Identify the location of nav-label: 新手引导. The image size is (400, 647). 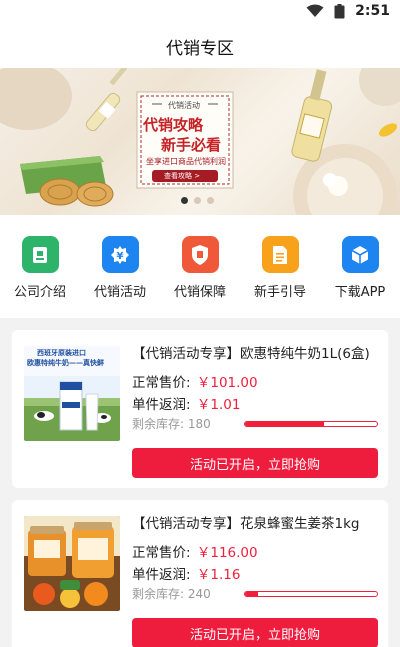
(279, 292).